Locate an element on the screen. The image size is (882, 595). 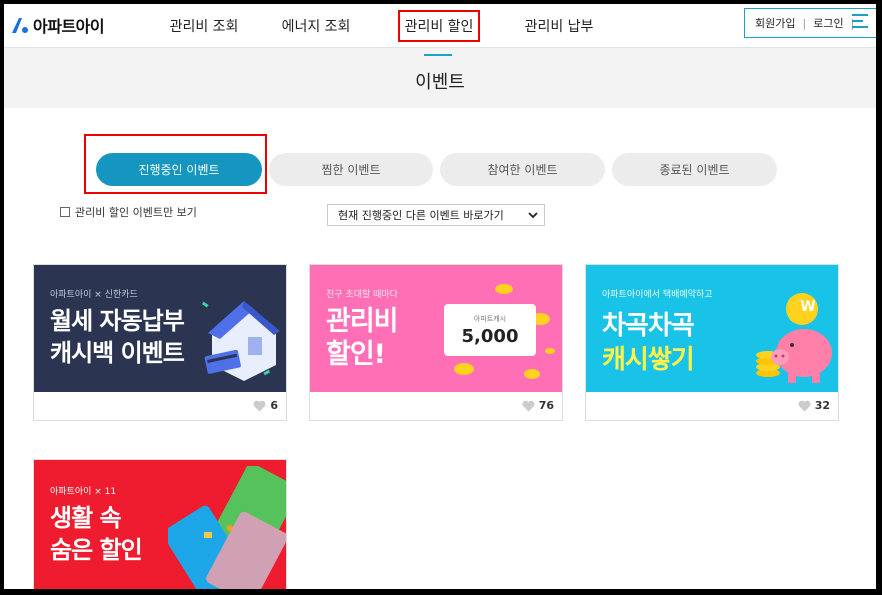
event-banner: 친구 초대할 때마다 관리비 할인! 아파트캐시 5,000 is located at coordinates (436, 328).